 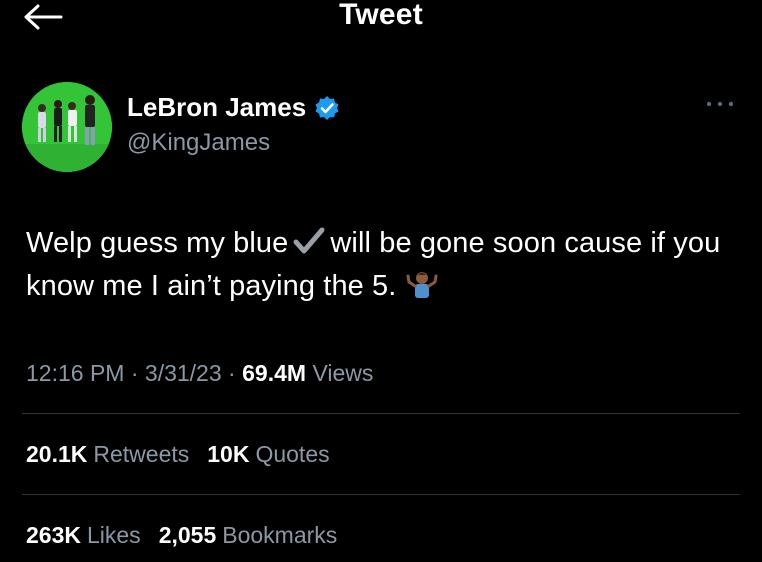 I want to click on quotes-stat: 10K Quotes, so click(x=268, y=454).